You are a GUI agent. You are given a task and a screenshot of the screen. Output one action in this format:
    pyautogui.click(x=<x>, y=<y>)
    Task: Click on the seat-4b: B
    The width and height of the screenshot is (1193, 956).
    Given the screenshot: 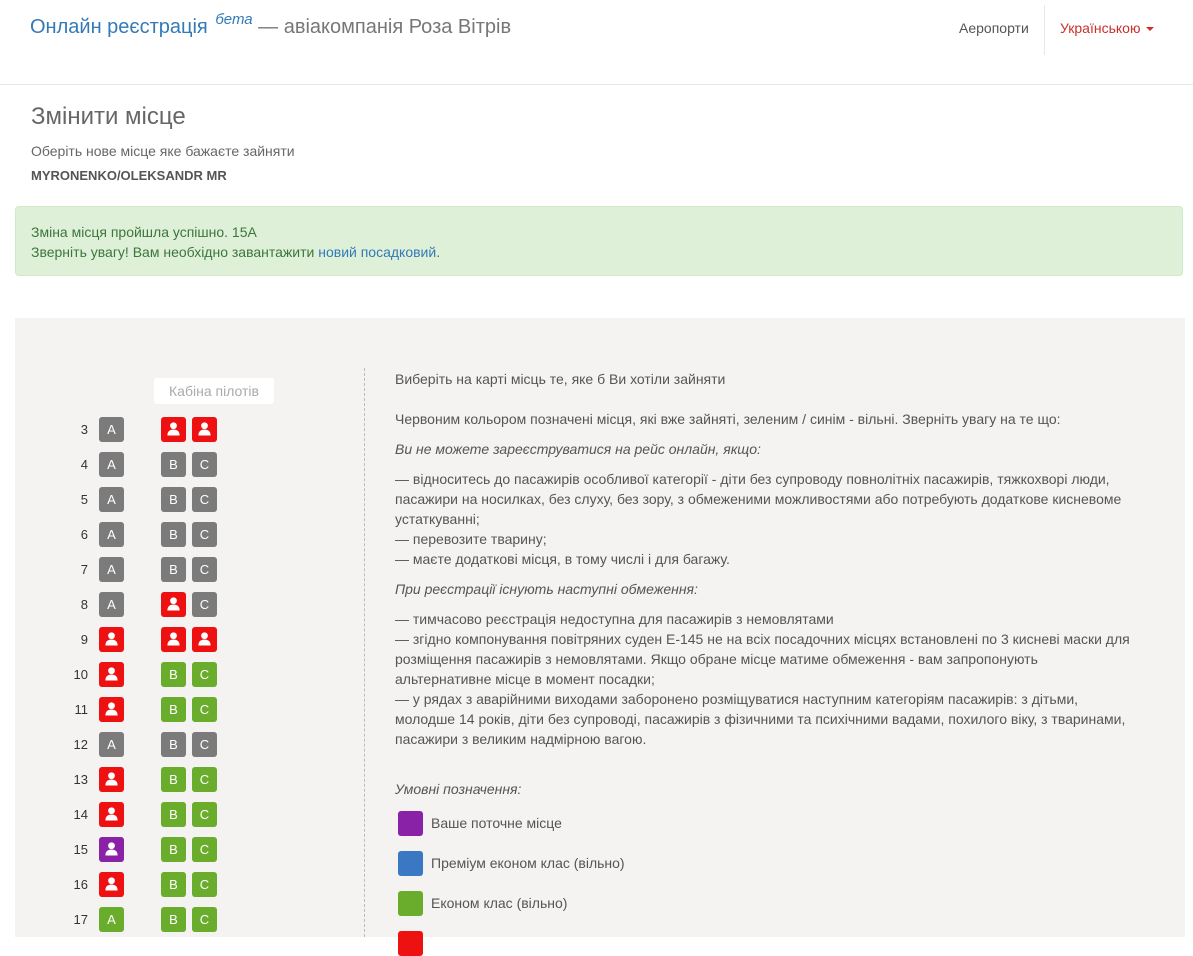 What is the action you would take?
    pyautogui.click(x=173, y=464)
    